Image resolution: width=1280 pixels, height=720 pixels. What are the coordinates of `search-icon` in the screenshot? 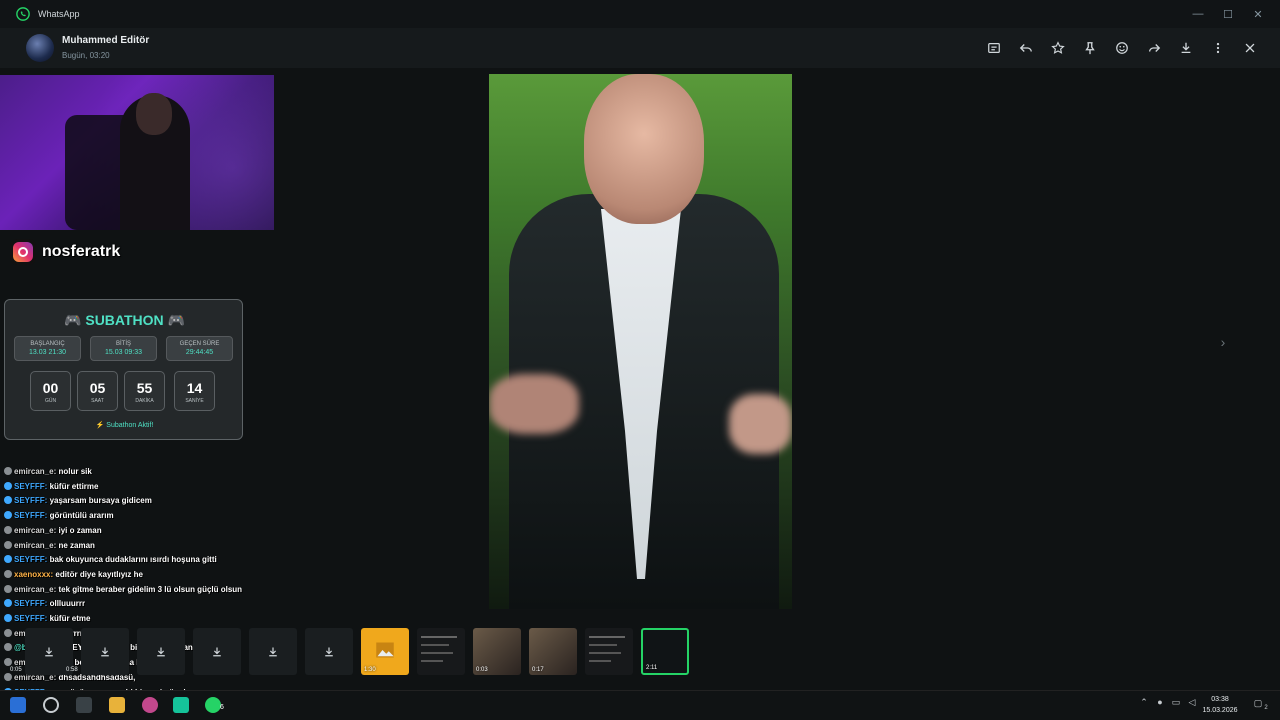 It's located at (51, 705).